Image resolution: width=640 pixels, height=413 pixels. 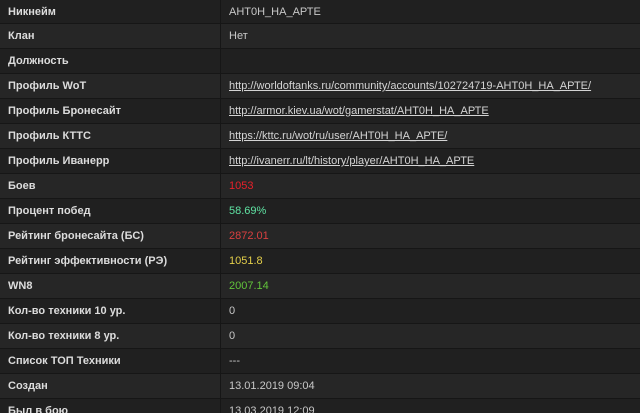 I want to click on clan-value: Нет, so click(x=430, y=36).